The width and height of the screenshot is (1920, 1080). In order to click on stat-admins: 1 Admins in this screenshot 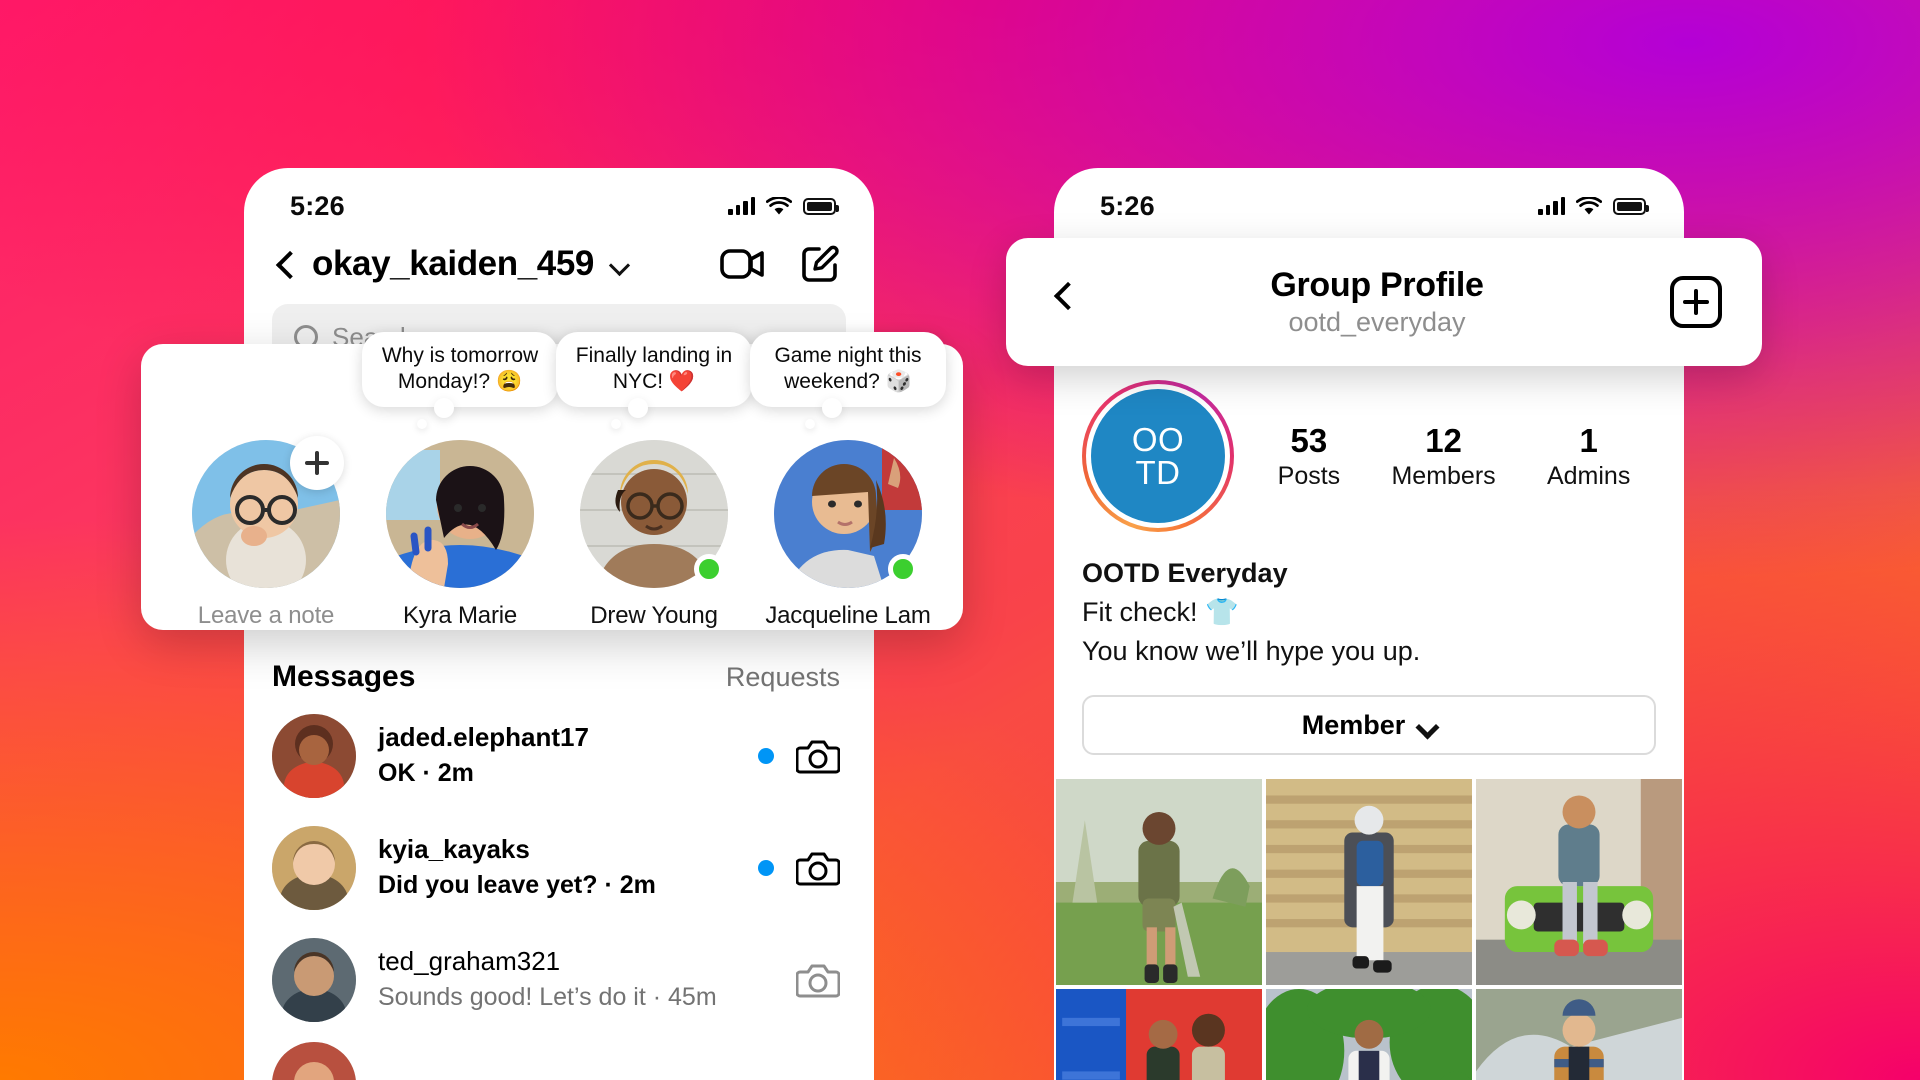, I will do `click(1588, 456)`.